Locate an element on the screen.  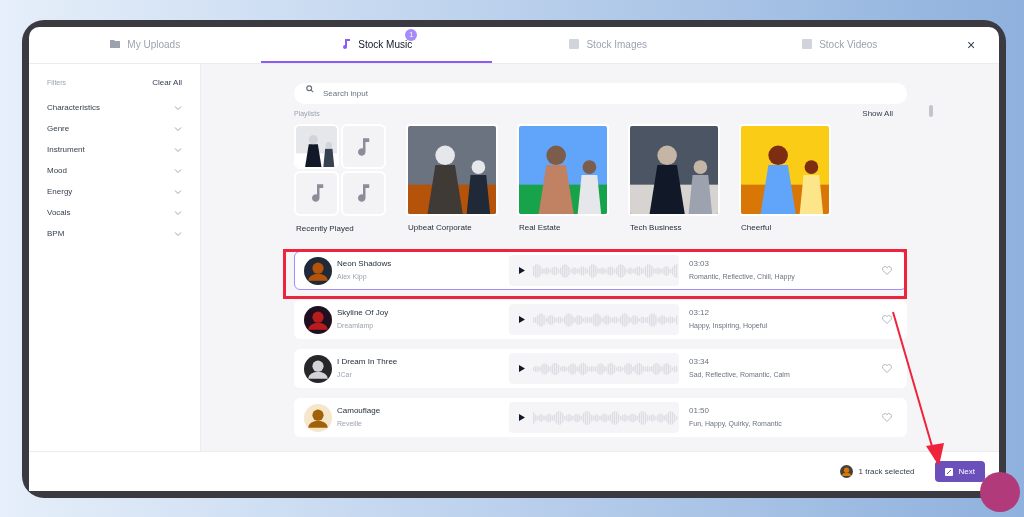
filter-item: BPM is located at coordinates (114, 233).